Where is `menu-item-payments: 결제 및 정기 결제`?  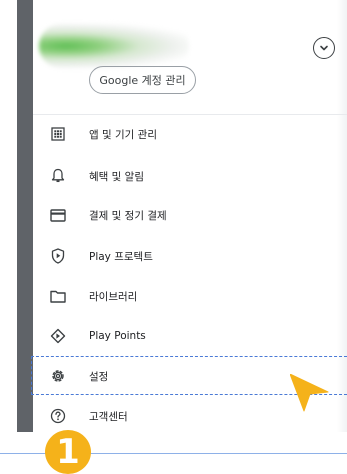
menu-item-payments: 결제 및 정기 결제 is located at coordinates (190, 215).